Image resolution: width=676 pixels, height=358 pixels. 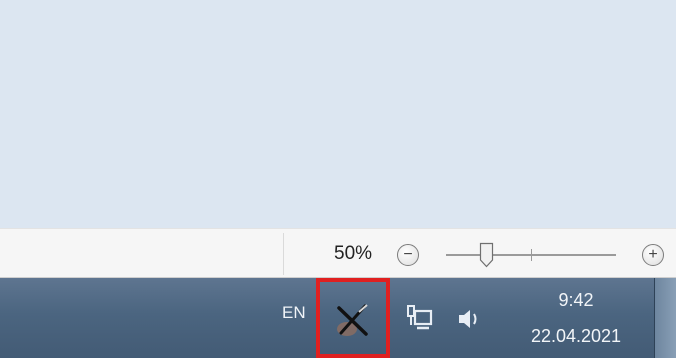 I want to click on zoom-slider-center-tick, so click(x=531, y=255).